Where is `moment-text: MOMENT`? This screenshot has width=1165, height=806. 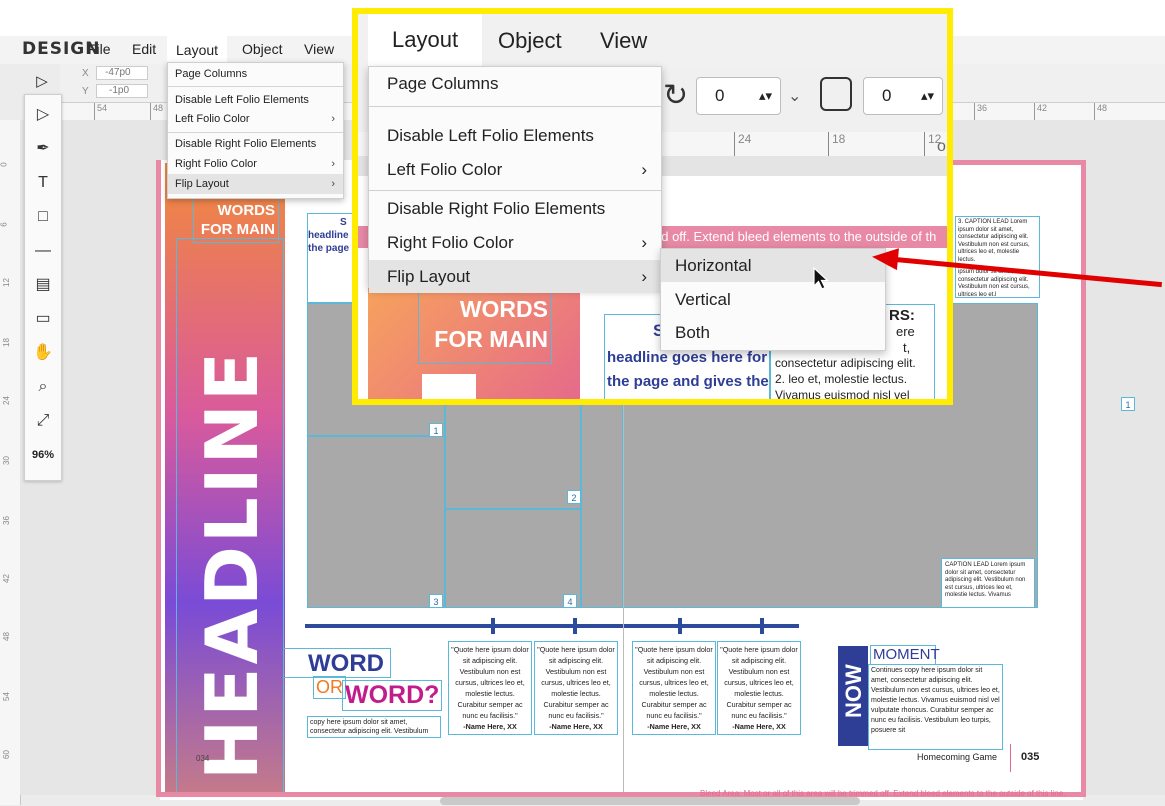
moment-text: MOMENT is located at coordinates (906, 654).